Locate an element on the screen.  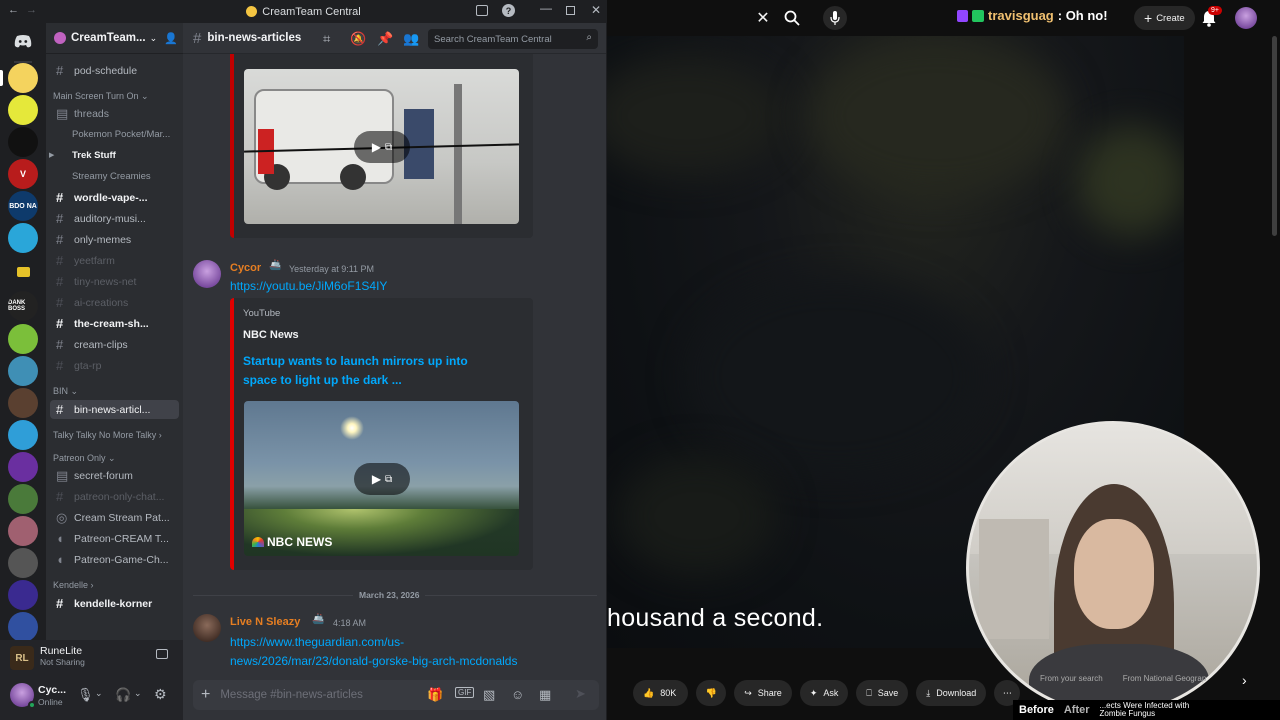
search-box: Search CreamTeam Central ⌕ is located at coordinates (513, 39).